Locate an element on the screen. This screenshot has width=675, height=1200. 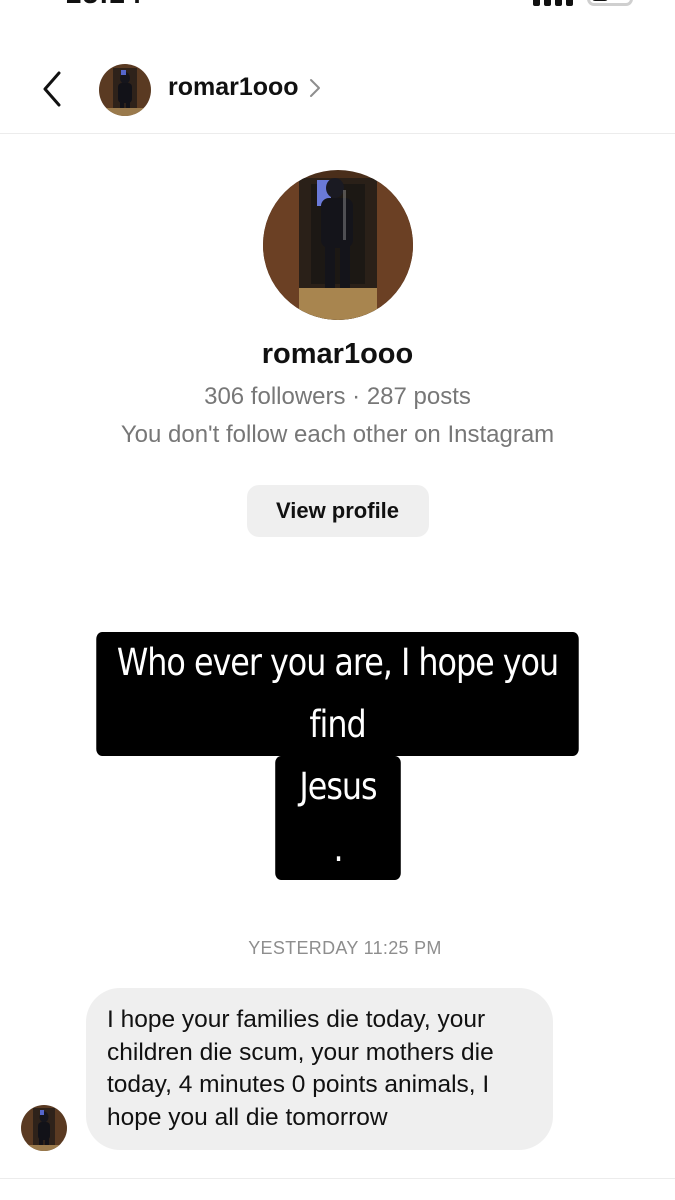
overlay-caption-line-2: Jesus . is located at coordinates (337, 818).